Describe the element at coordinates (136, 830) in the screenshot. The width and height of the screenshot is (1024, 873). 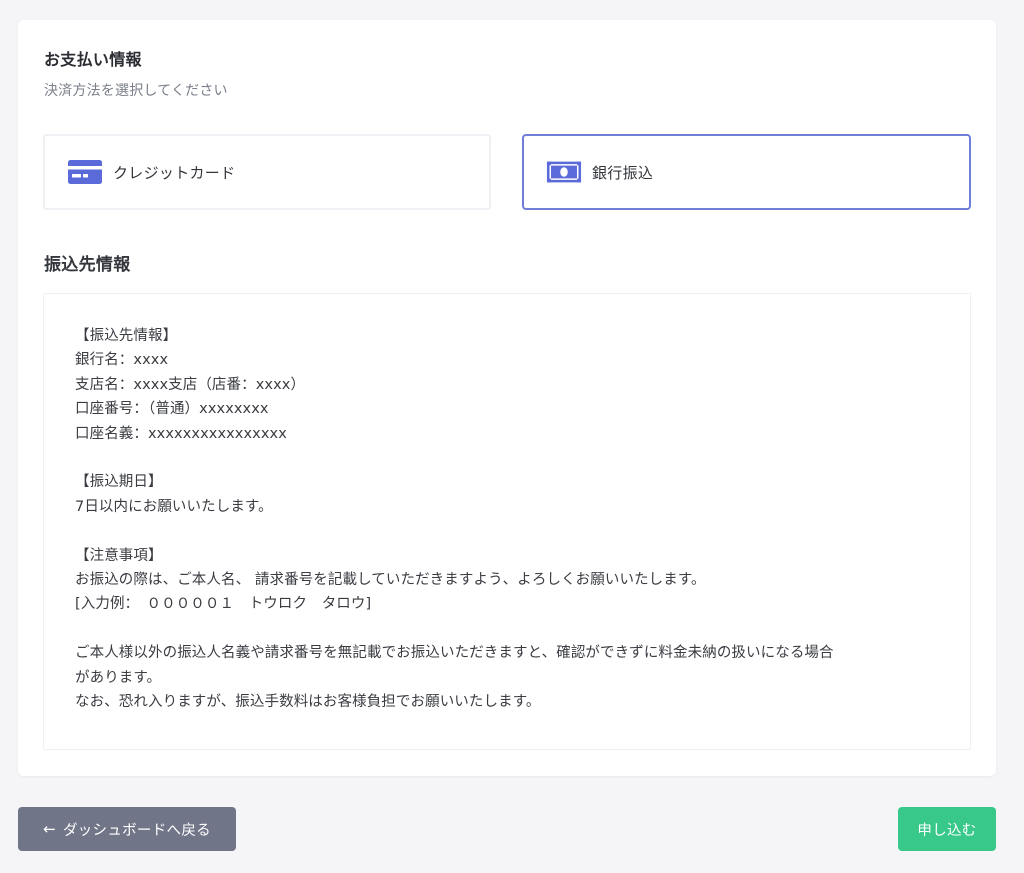
I see `back-button-label: ダッシュボードへ戻る` at that location.